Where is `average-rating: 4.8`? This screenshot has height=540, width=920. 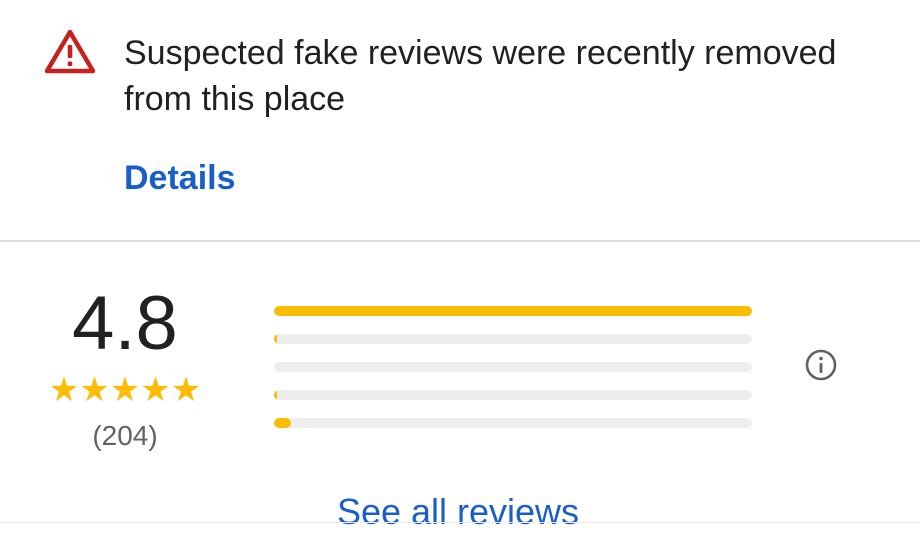 average-rating: 4.8 is located at coordinates (125, 323).